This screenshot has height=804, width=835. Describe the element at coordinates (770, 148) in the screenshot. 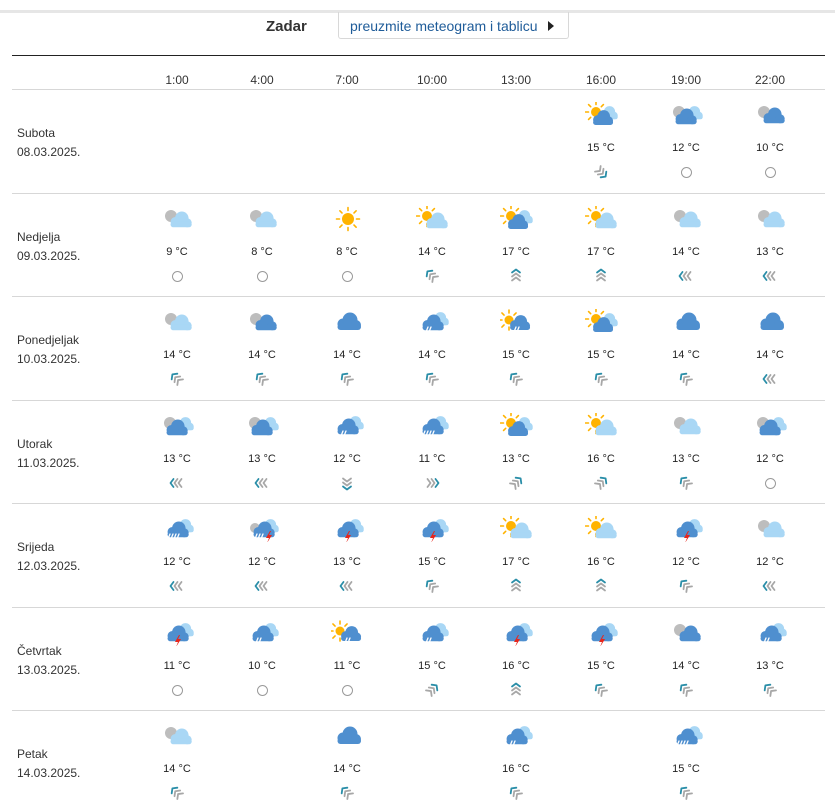

I see `temperature: 10 °C` at that location.